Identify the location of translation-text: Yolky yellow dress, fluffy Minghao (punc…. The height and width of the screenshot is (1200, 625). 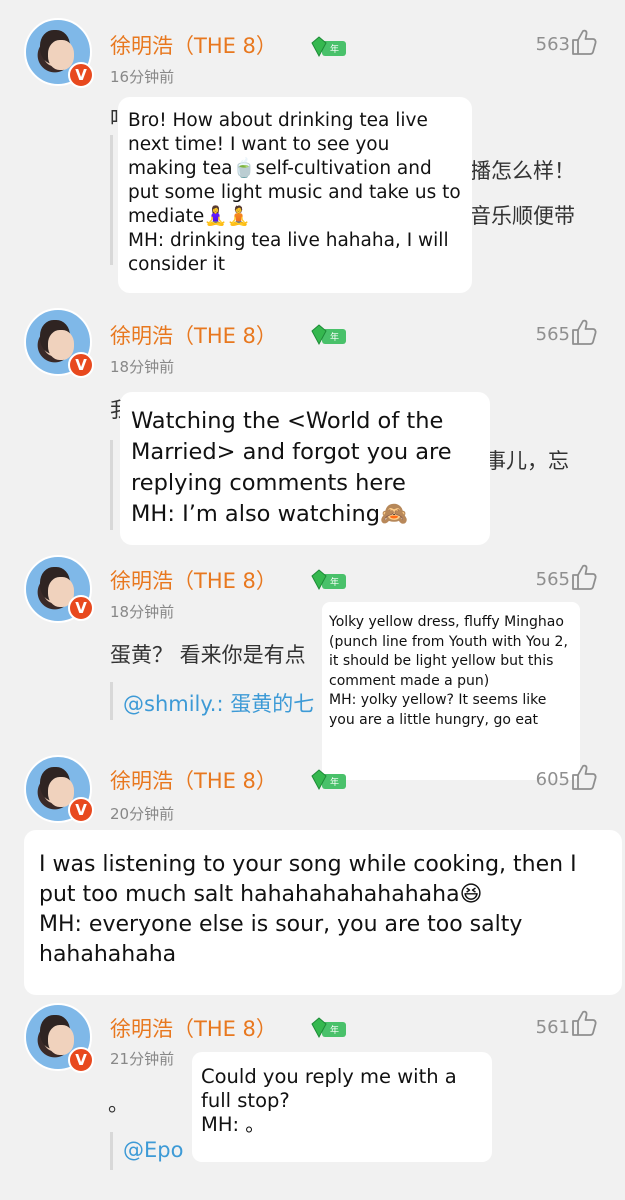
(448, 651).